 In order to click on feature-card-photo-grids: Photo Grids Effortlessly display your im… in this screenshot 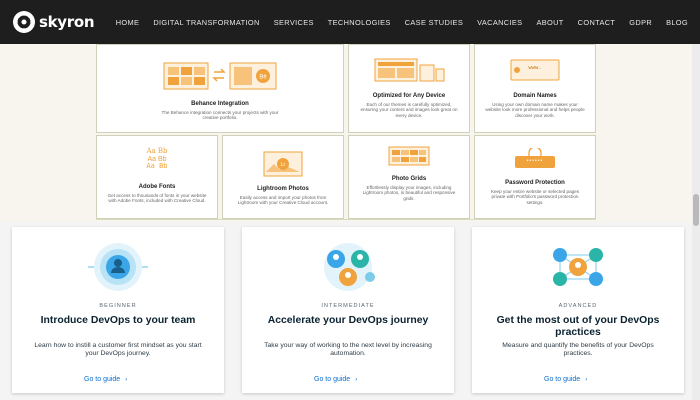, I will do `click(409, 177)`.